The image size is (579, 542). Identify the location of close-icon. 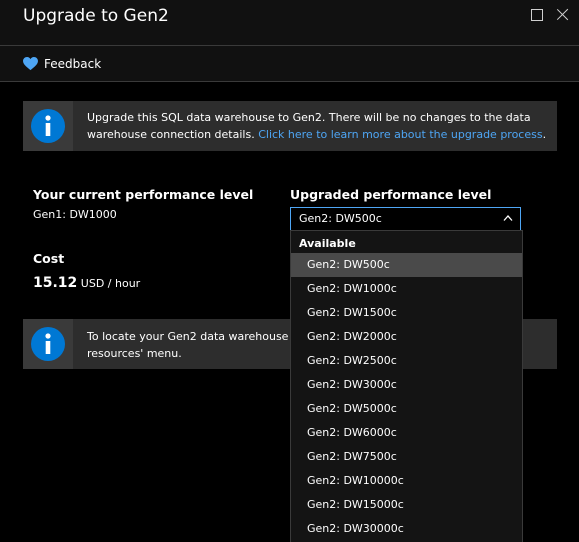
(563, 15).